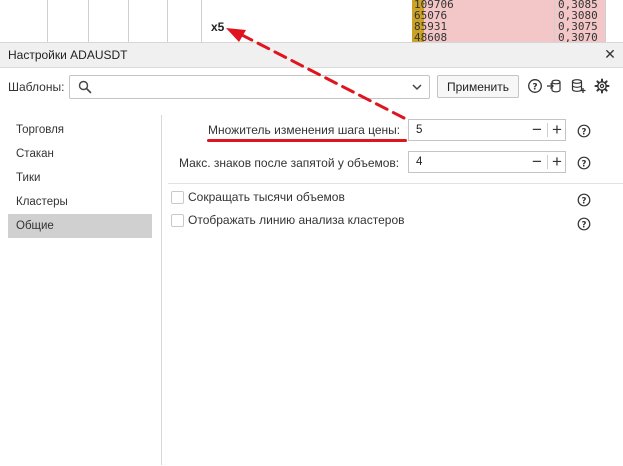  I want to click on sidebar-item-trading: Торговля, so click(80, 130).